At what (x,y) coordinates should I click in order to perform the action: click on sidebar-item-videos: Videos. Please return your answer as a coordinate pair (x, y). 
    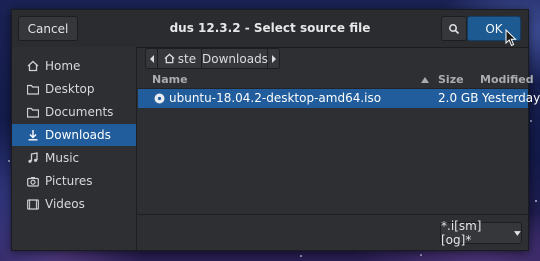
    Looking at the image, I should click on (74, 204).